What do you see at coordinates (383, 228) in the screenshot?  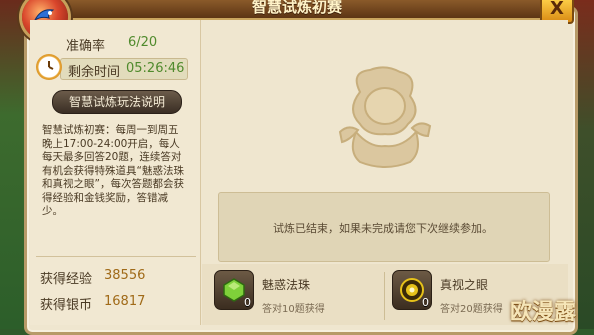 I see `status-message: 试炼已结束，如果未完成请您下次继续参加。` at bounding box center [383, 228].